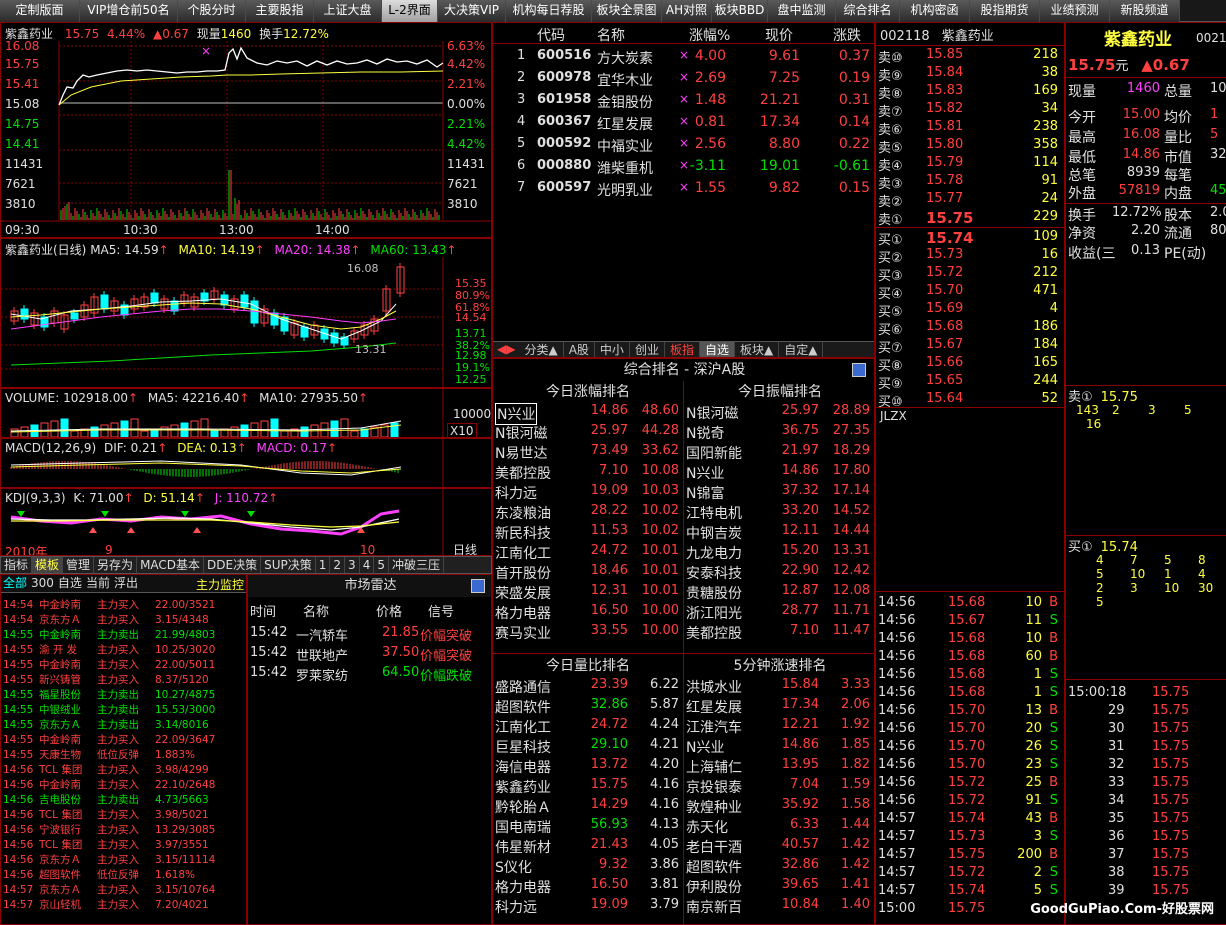 The image size is (1226, 925). I want to click on tab-1: VIP增仓前50名, so click(129, 11).